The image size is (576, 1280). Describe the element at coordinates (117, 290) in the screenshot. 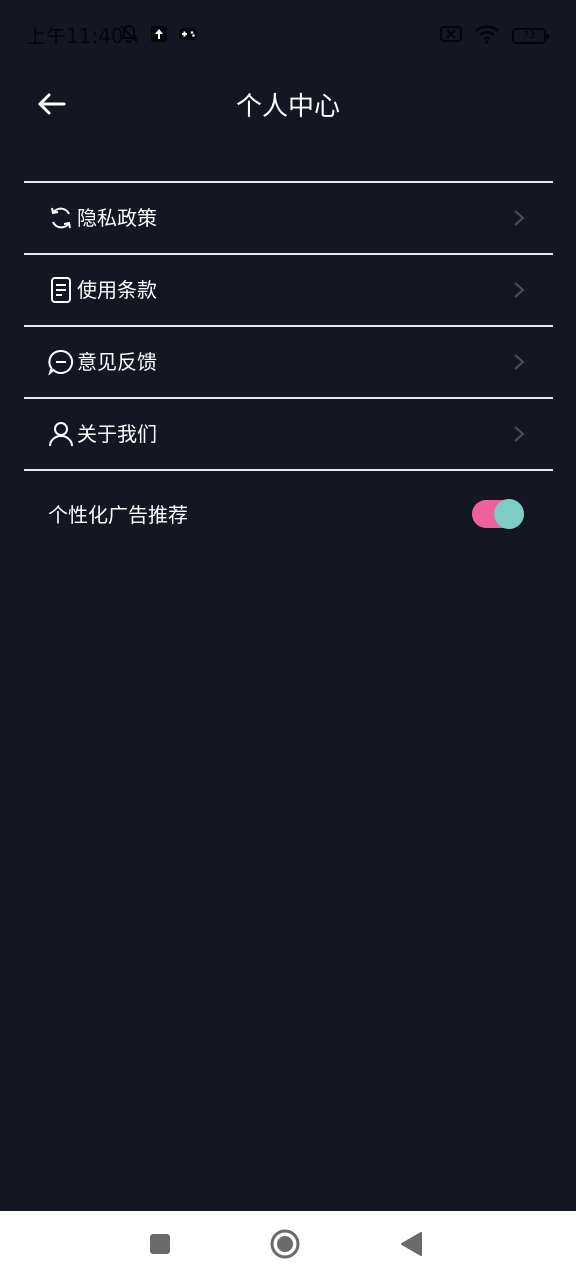

I see `menu-item-label: 使用条款` at that location.